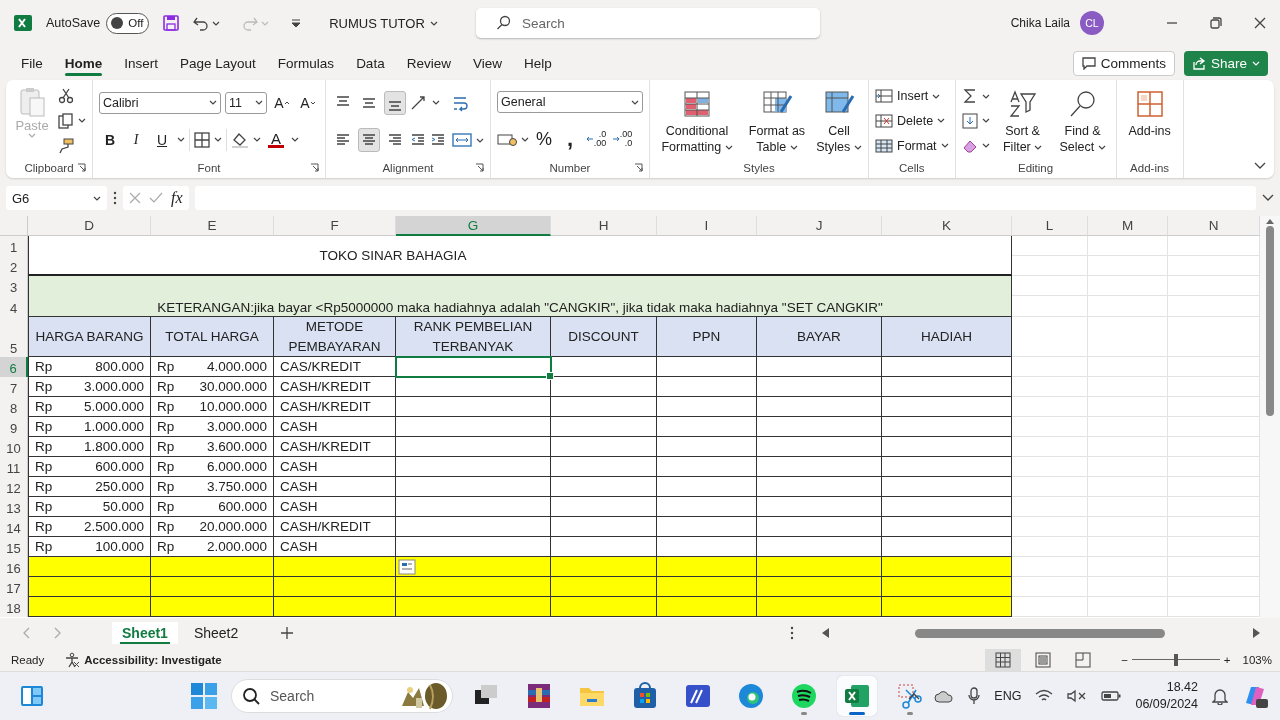  I want to click on column-header: K, so click(947, 226).